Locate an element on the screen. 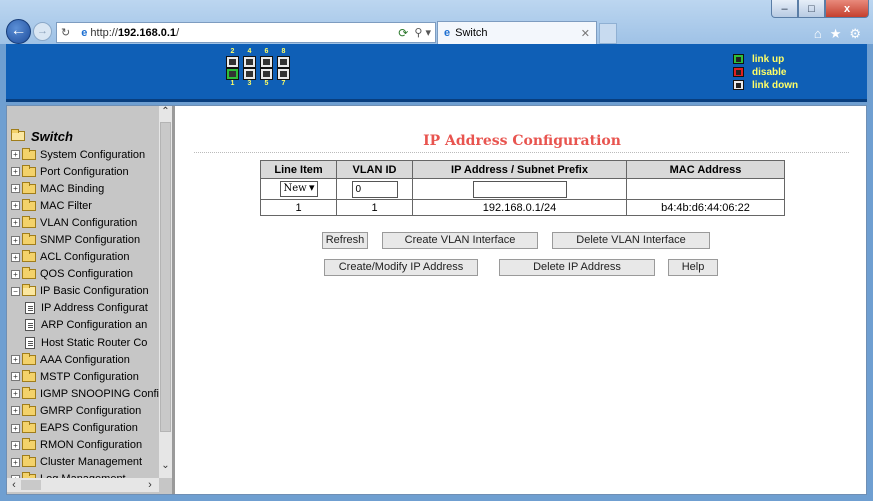 Image resolution: width=873 pixels, height=501 pixels. scroll-up-arrow-icon: ⌃ is located at coordinates (165, 113).